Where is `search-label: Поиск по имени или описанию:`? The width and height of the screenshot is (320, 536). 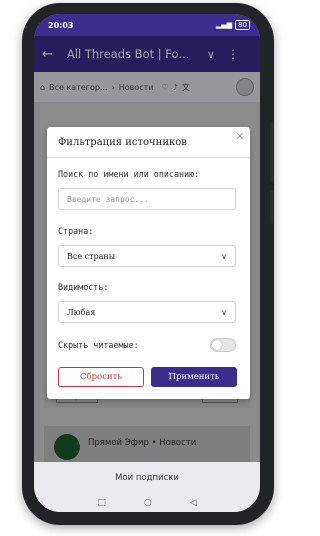 search-label: Поиск по имени или описанию: is located at coordinates (129, 174).